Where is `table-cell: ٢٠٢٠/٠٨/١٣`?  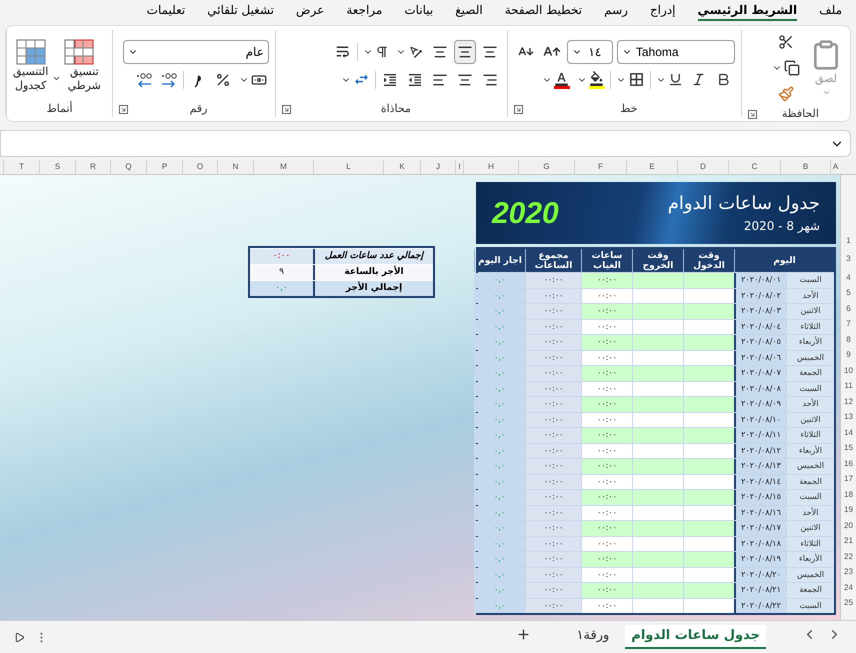 table-cell: ٢٠٢٠/٠٨/١٣ is located at coordinates (760, 466).